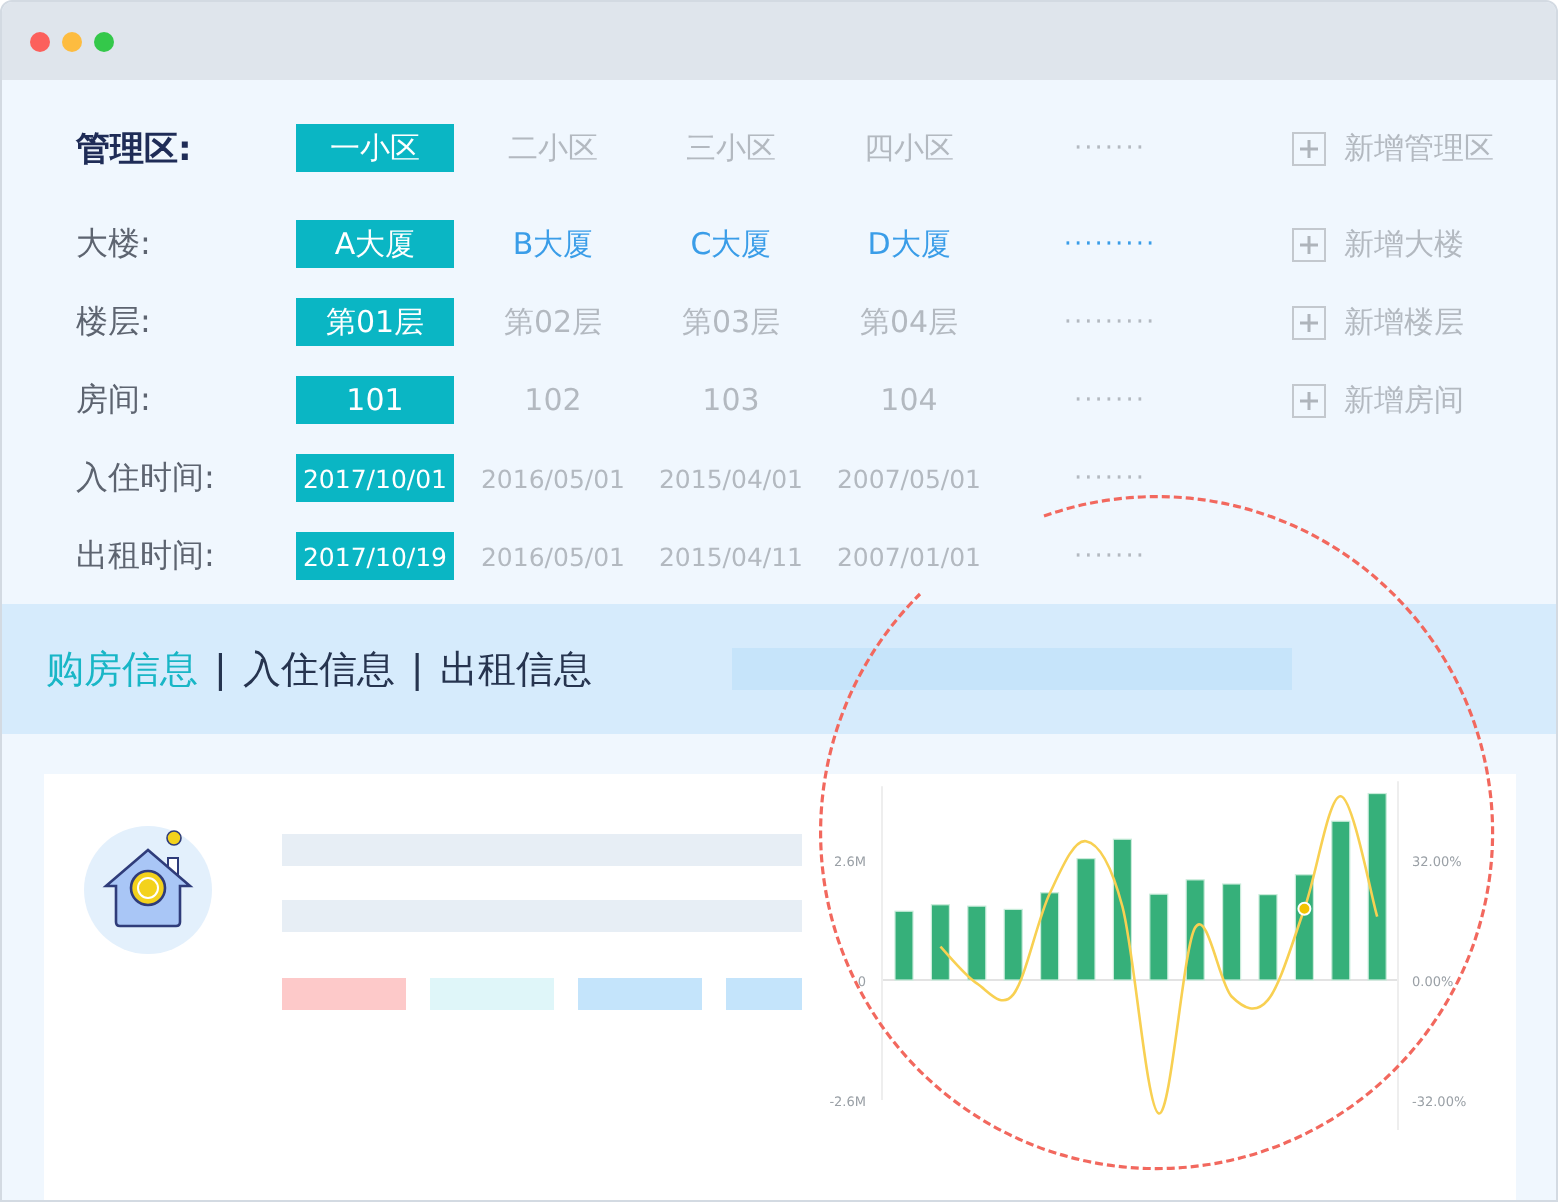 This screenshot has width=1558, height=1202. Describe the element at coordinates (104, 41) in the screenshot. I see `maximize-dot` at that location.